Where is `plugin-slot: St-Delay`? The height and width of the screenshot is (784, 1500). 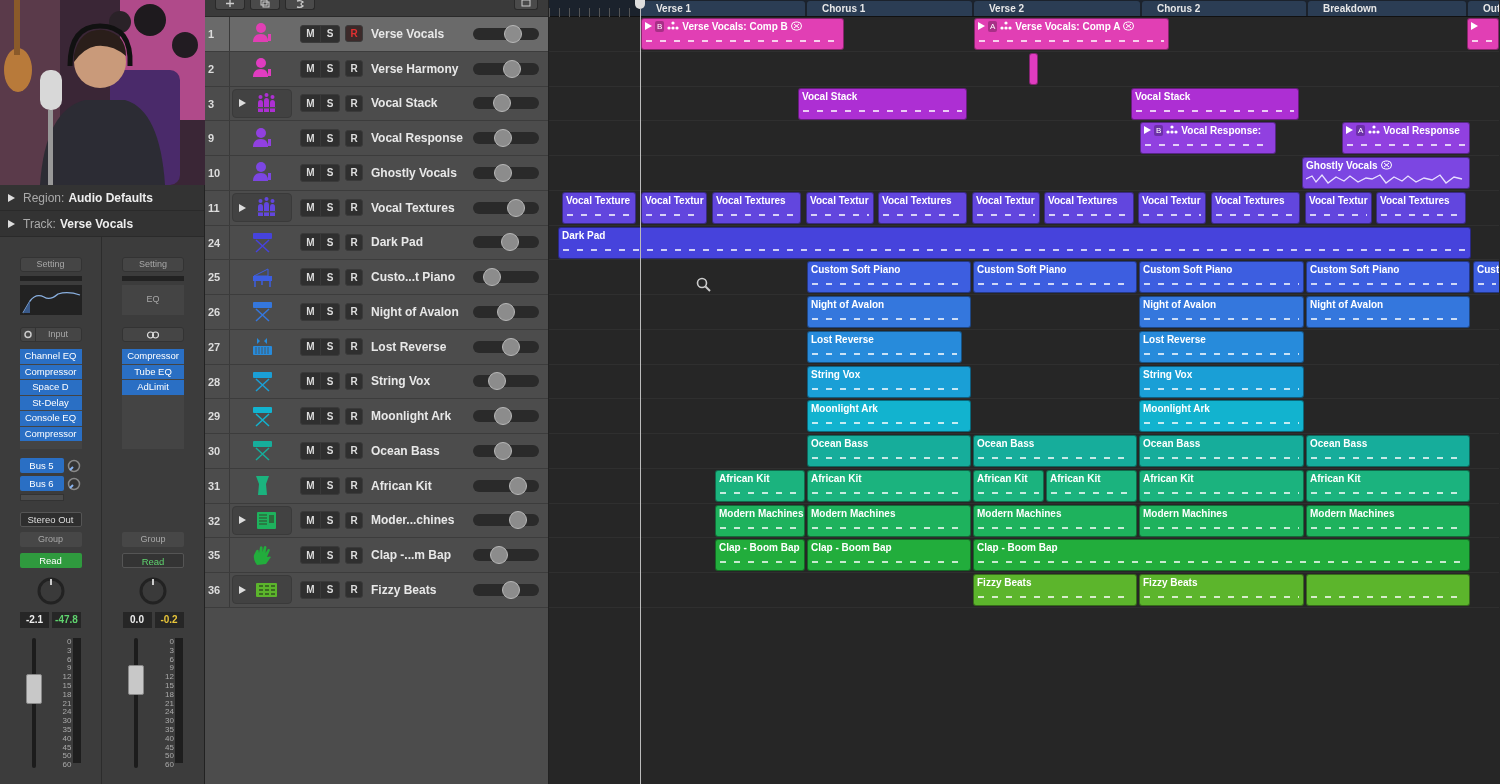 plugin-slot: St-Delay is located at coordinates (50, 402).